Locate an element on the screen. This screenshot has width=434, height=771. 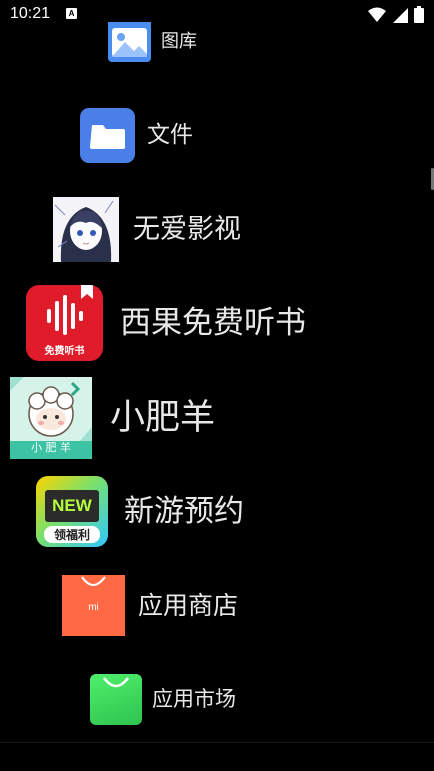
app-label-files: 文件 is located at coordinates (170, 135).